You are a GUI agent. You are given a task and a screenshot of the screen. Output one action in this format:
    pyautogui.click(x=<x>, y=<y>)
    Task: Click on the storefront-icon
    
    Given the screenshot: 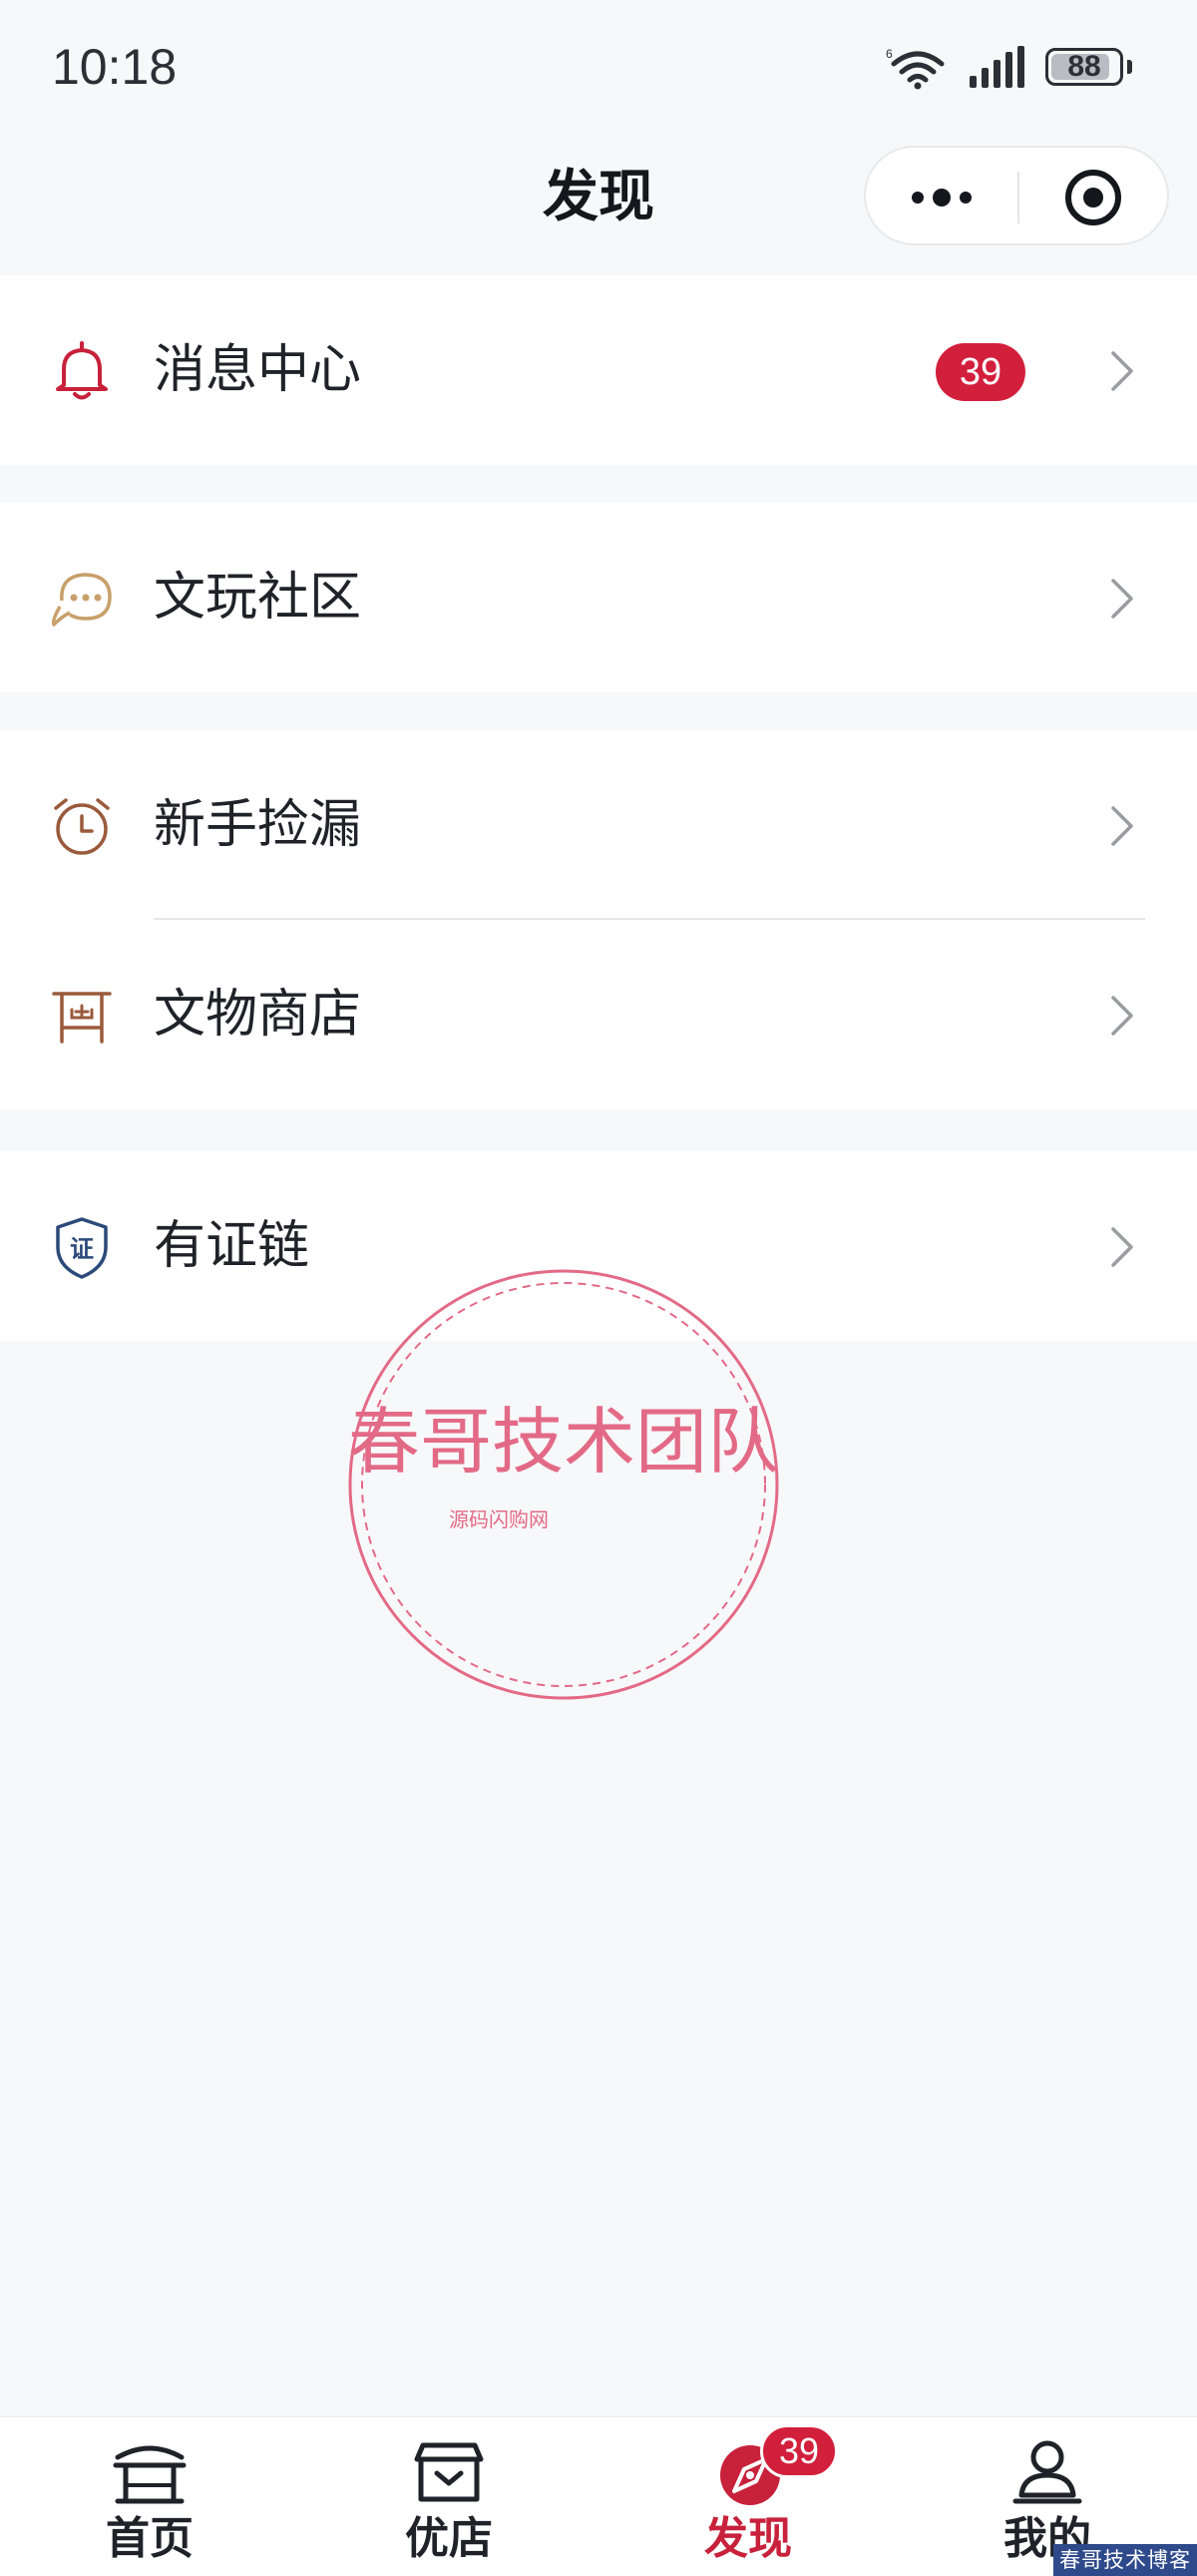 What is the action you would take?
    pyautogui.click(x=82, y=1018)
    